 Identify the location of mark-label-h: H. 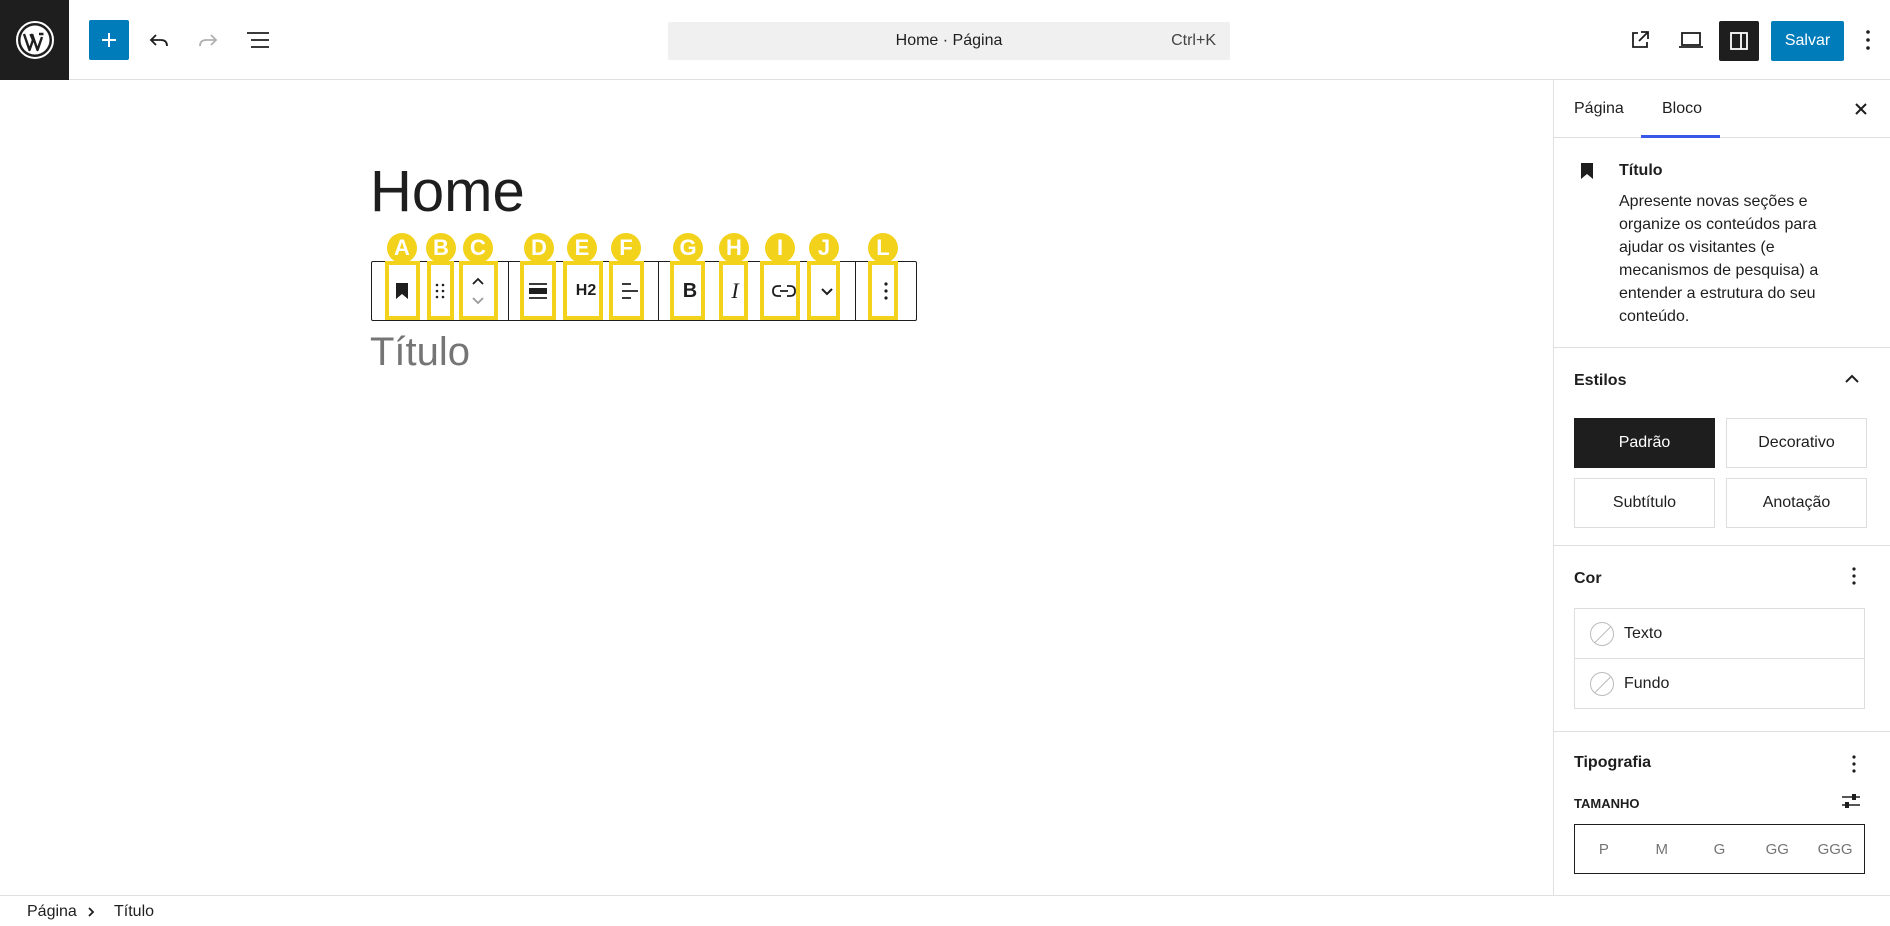
(734, 248).